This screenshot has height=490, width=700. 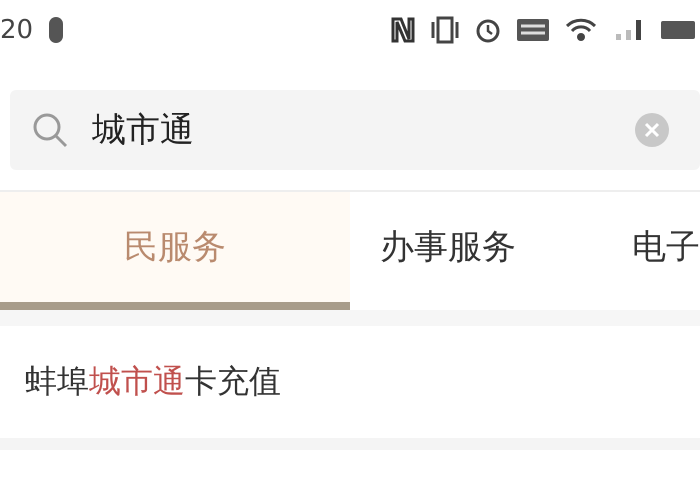 I want to click on status-time: 20, so click(x=17, y=30).